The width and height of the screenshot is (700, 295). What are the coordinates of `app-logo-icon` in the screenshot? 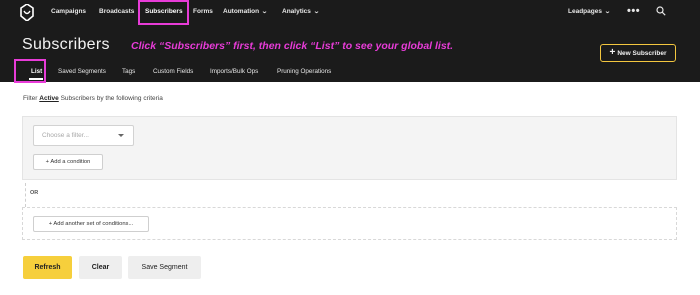 It's located at (27, 12).